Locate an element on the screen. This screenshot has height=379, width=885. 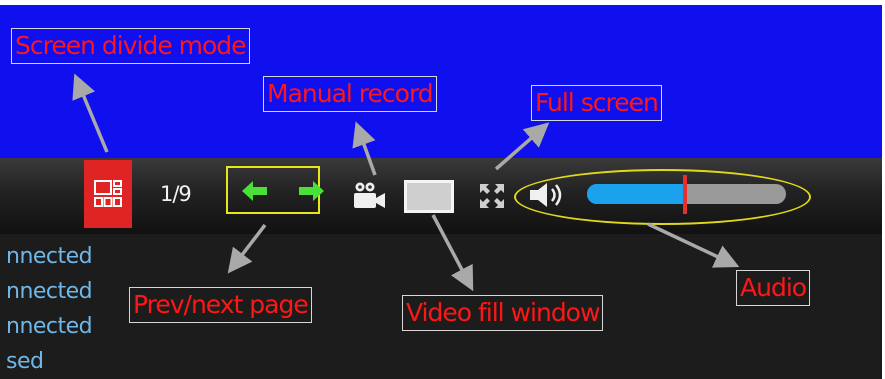
screen-divide-button is located at coordinates (108, 194).